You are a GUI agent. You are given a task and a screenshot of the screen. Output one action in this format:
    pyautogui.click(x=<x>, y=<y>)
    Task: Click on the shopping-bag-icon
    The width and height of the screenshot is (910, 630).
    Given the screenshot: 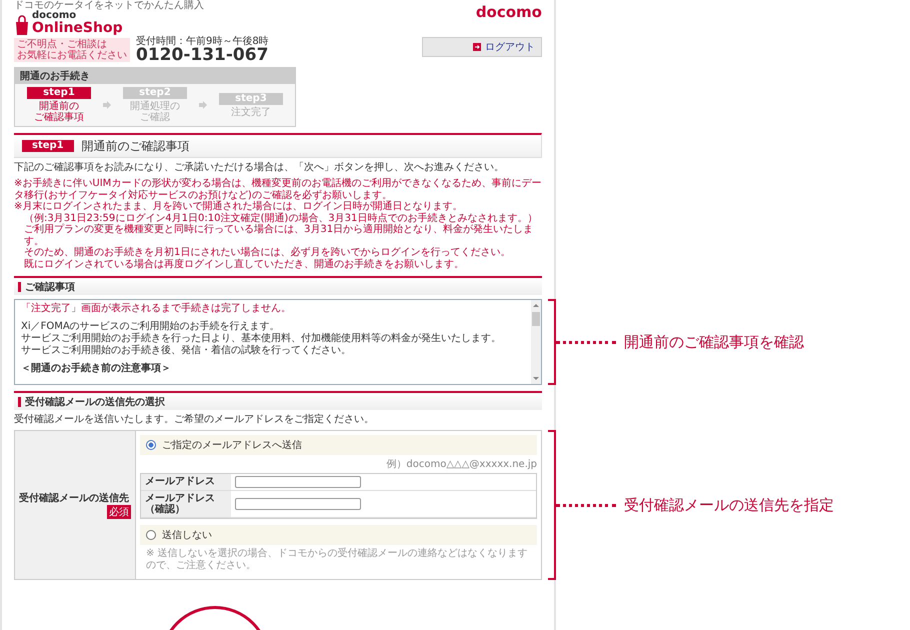 What is the action you would take?
    pyautogui.click(x=22, y=25)
    